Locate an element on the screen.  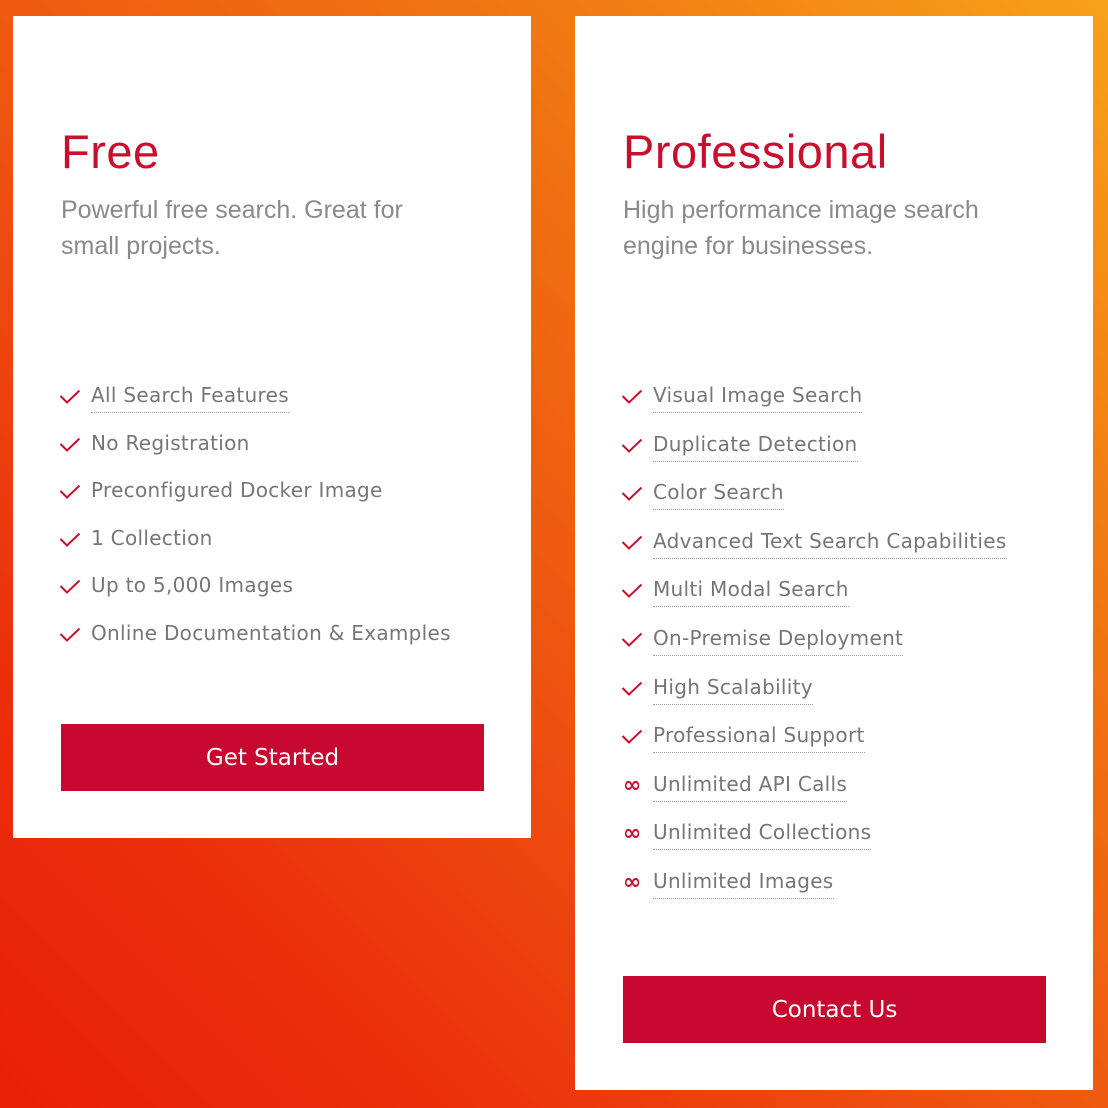
feature-item: No Registration is located at coordinates (254, 452).